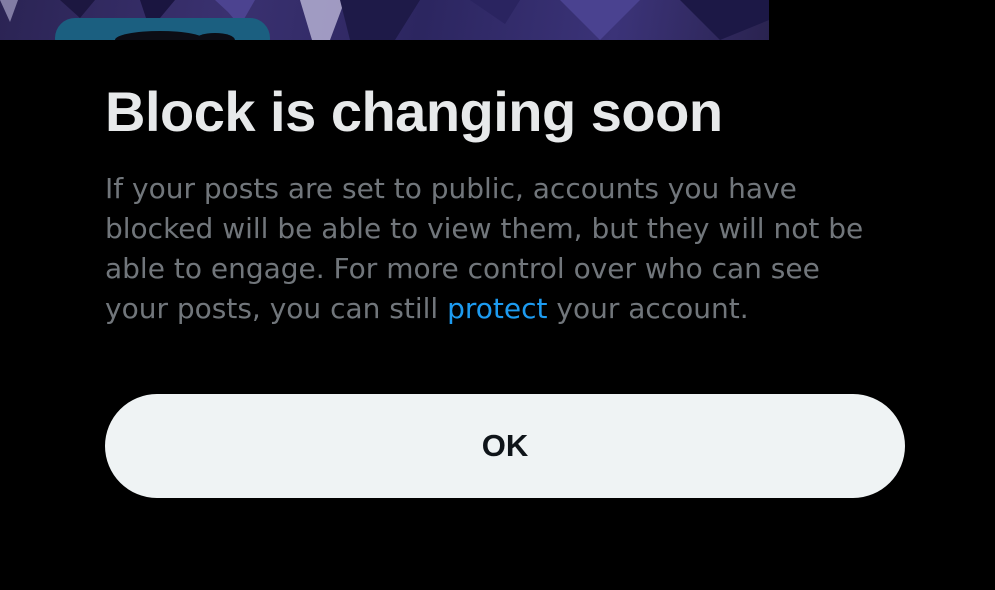  What do you see at coordinates (505, 446) in the screenshot?
I see `ok-button: OK` at bounding box center [505, 446].